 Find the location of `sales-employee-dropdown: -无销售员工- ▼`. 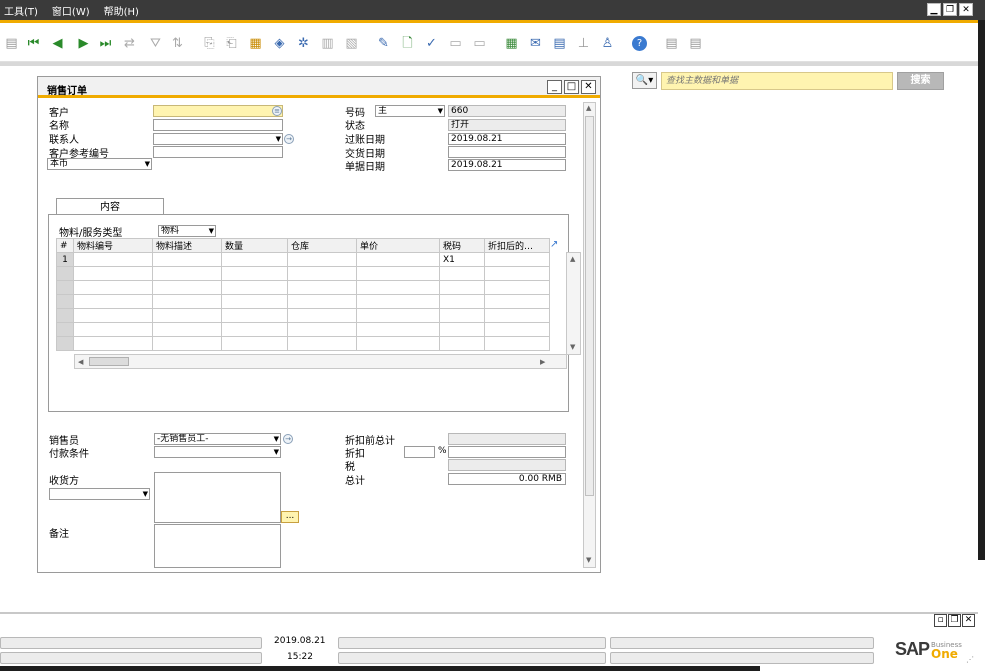

sales-employee-dropdown: -无销售员工- ▼ is located at coordinates (217, 439).